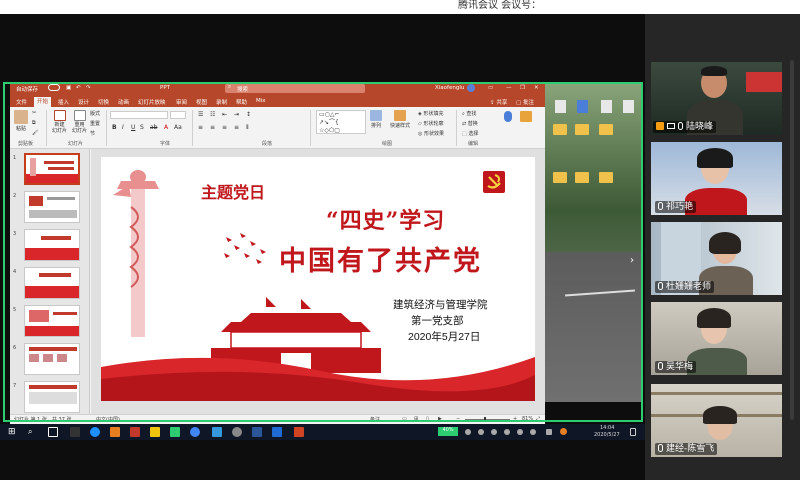 The height and width of the screenshot is (480, 800). Describe the element at coordinates (633, 432) in the screenshot. I see `notifications-icon` at that location.